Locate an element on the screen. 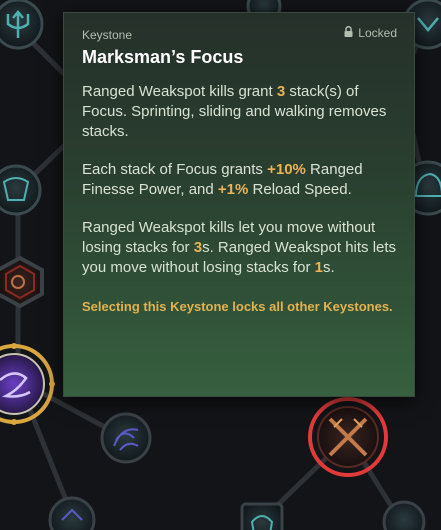 This screenshot has width=441, height=530. bottom-node-icon is located at coordinates (72, 513).